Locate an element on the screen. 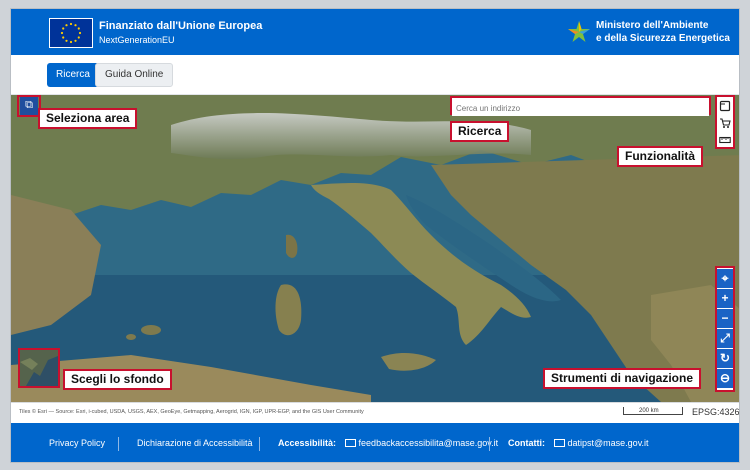 The width and height of the screenshot is (750, 470). search-box is located at coordinates (580, 106).